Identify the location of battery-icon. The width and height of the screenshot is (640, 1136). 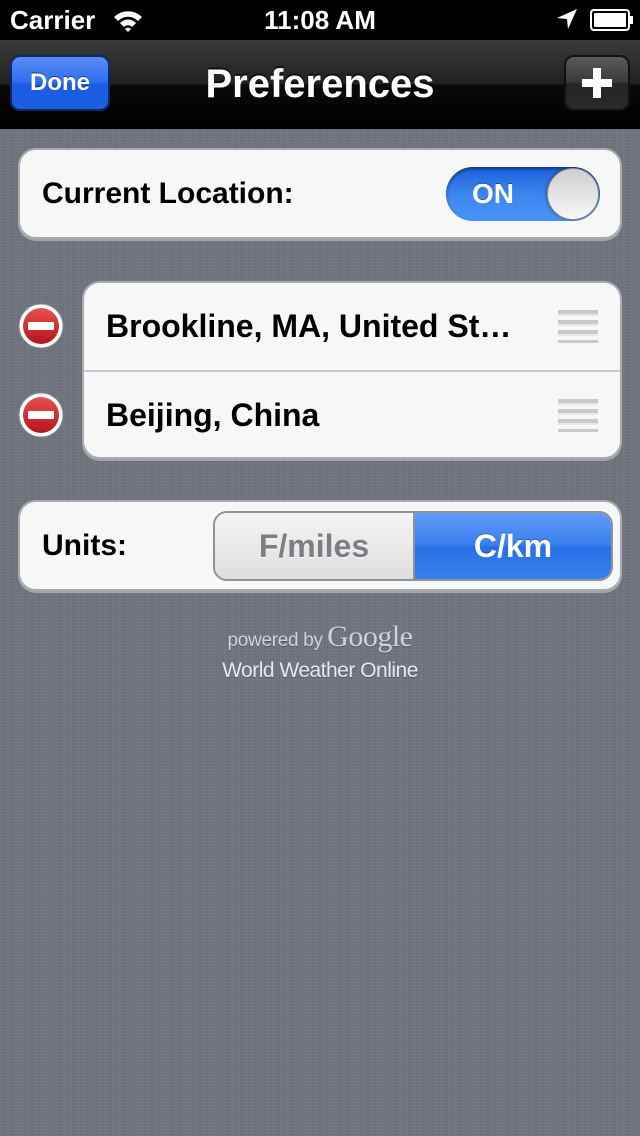
(611, 20).